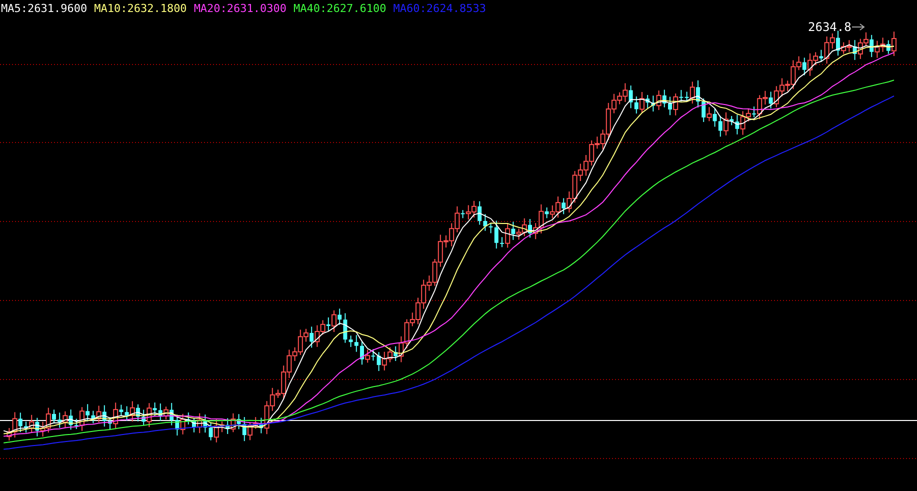  Describe the element at coordinates (140, 8) in the screenshot. I see `moving-average-legend: MA10:2632.1800` at that location.